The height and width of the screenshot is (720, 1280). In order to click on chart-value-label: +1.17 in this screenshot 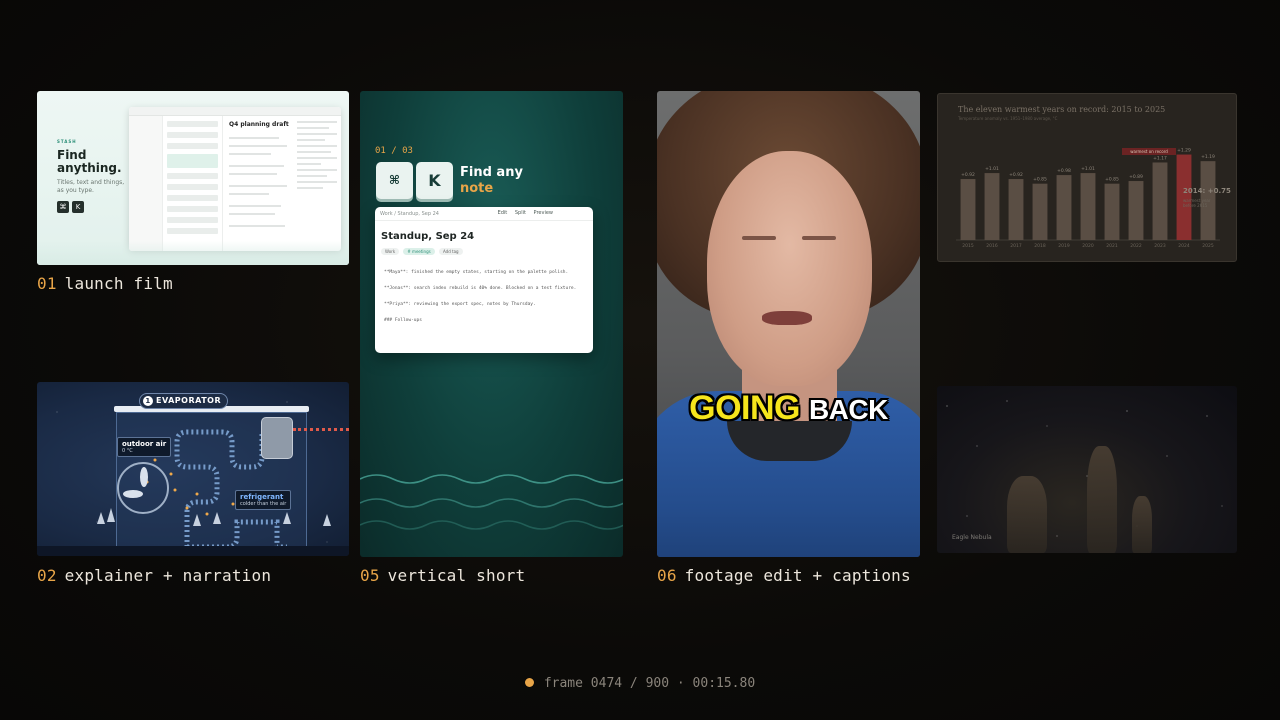, I will do `click(1160, 158)`.